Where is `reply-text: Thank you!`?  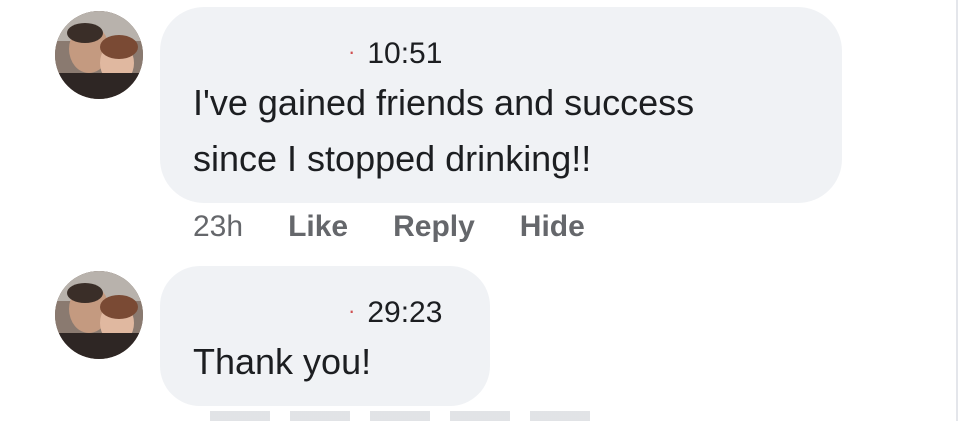
reply-text: Thank you! is located at coordinates (282, 362).